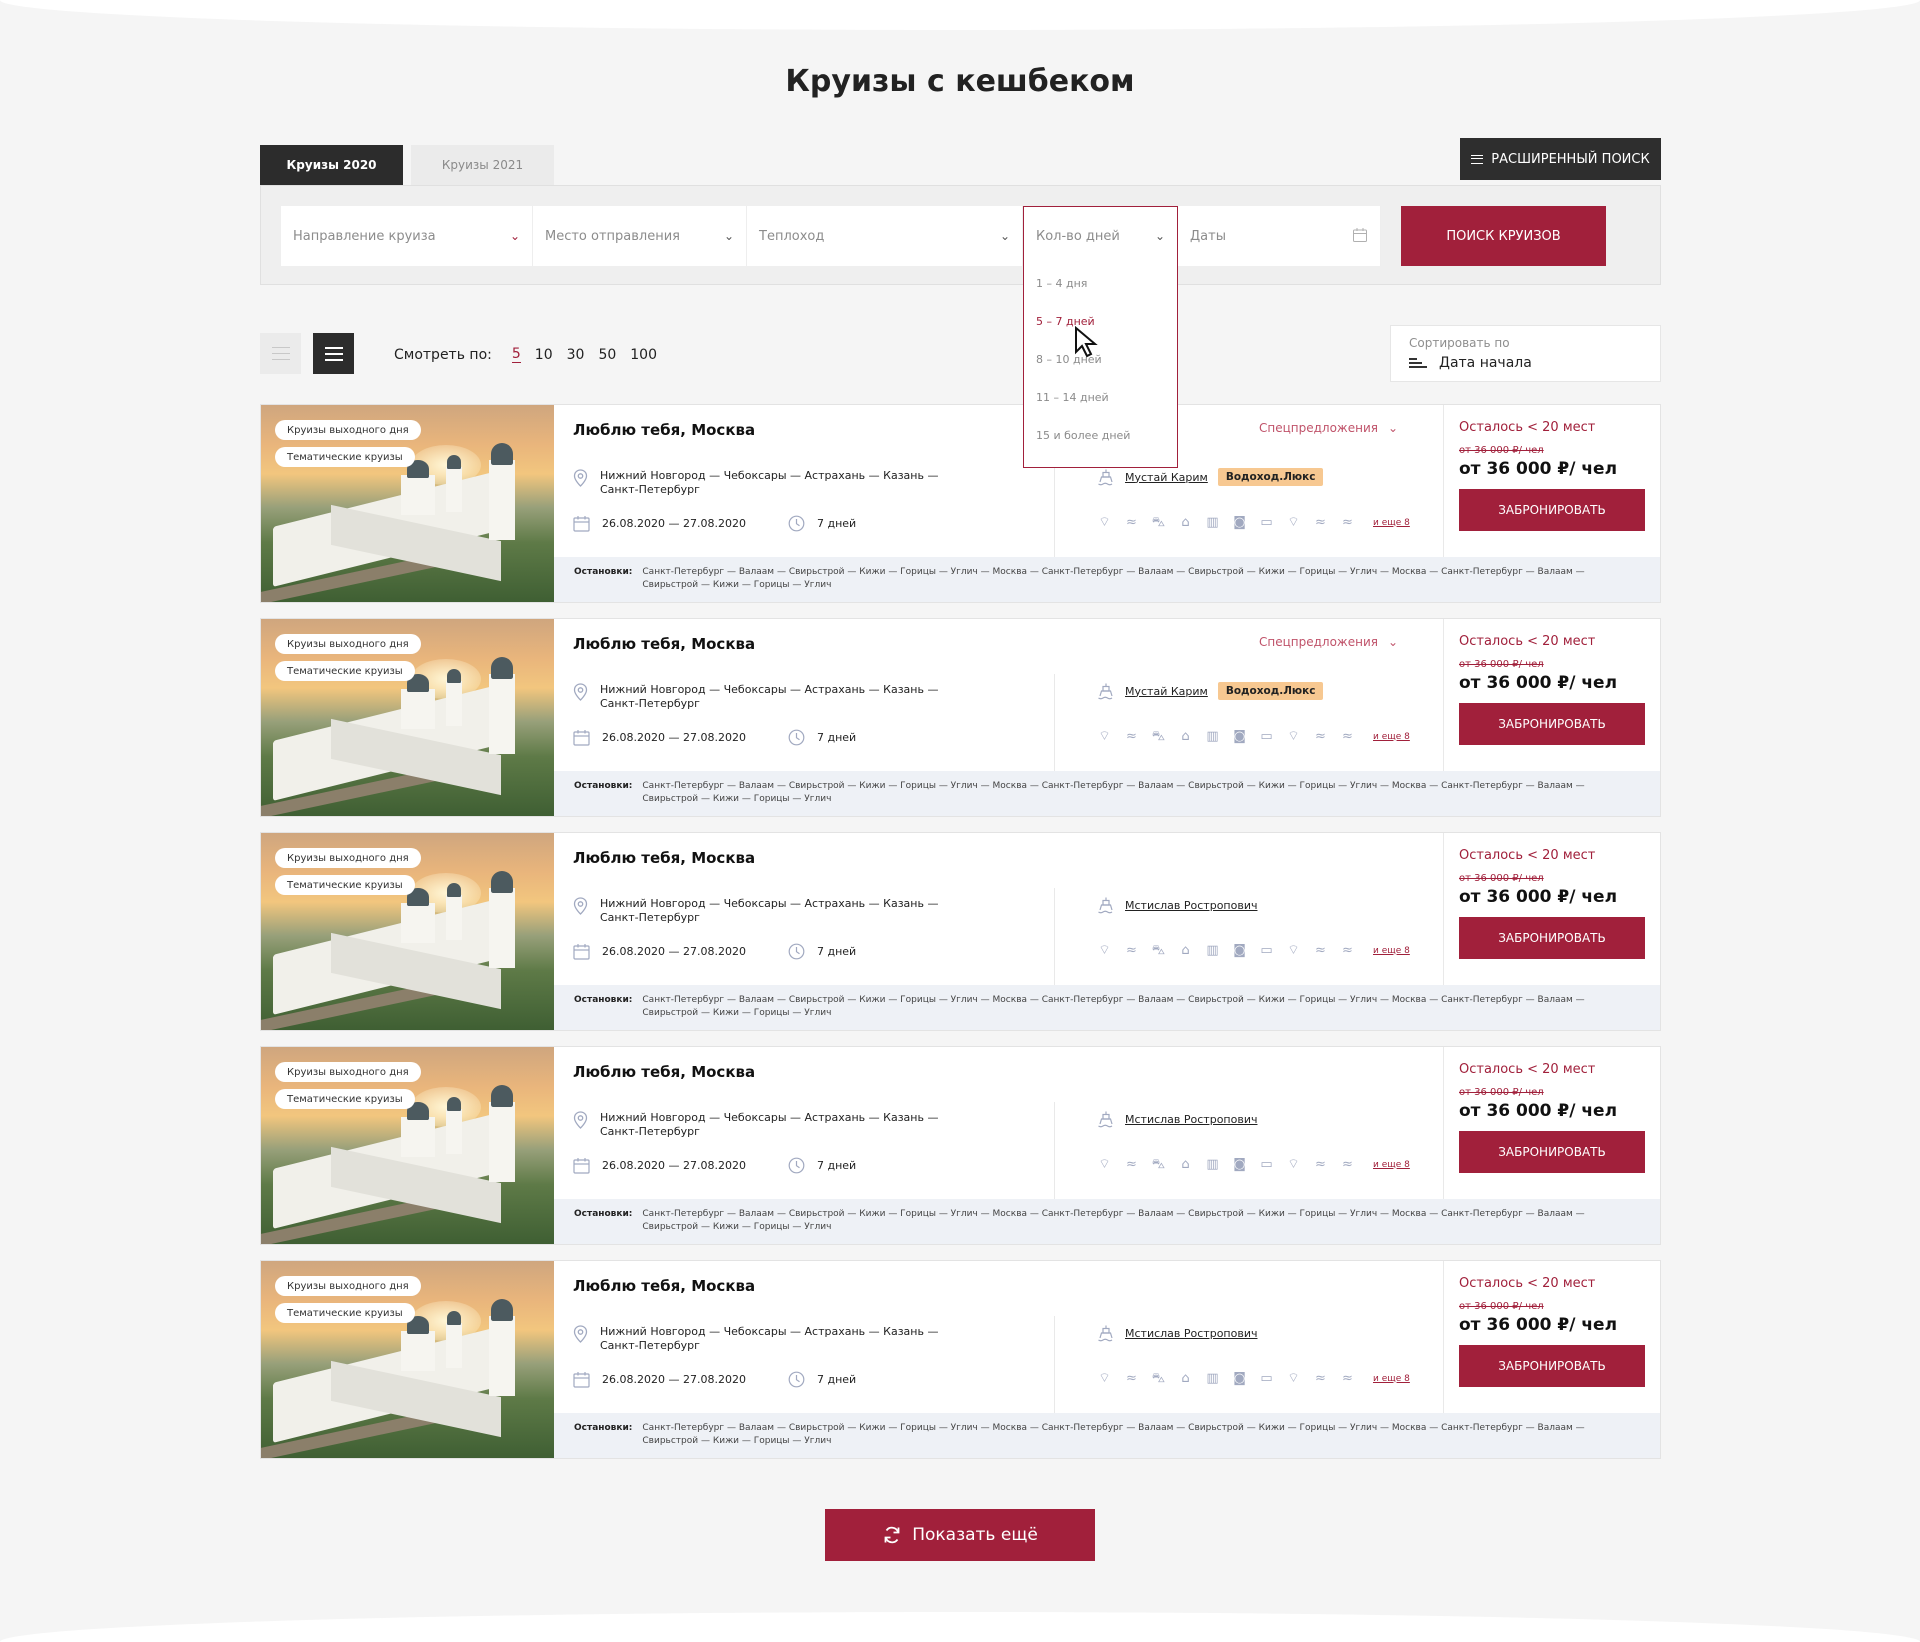 The image size is (1920, 1642). What do you see at coordinates (1239, 1378) in the screenshot?
I see `camera-icon: ◙` at bounding box center [1239, 1378].